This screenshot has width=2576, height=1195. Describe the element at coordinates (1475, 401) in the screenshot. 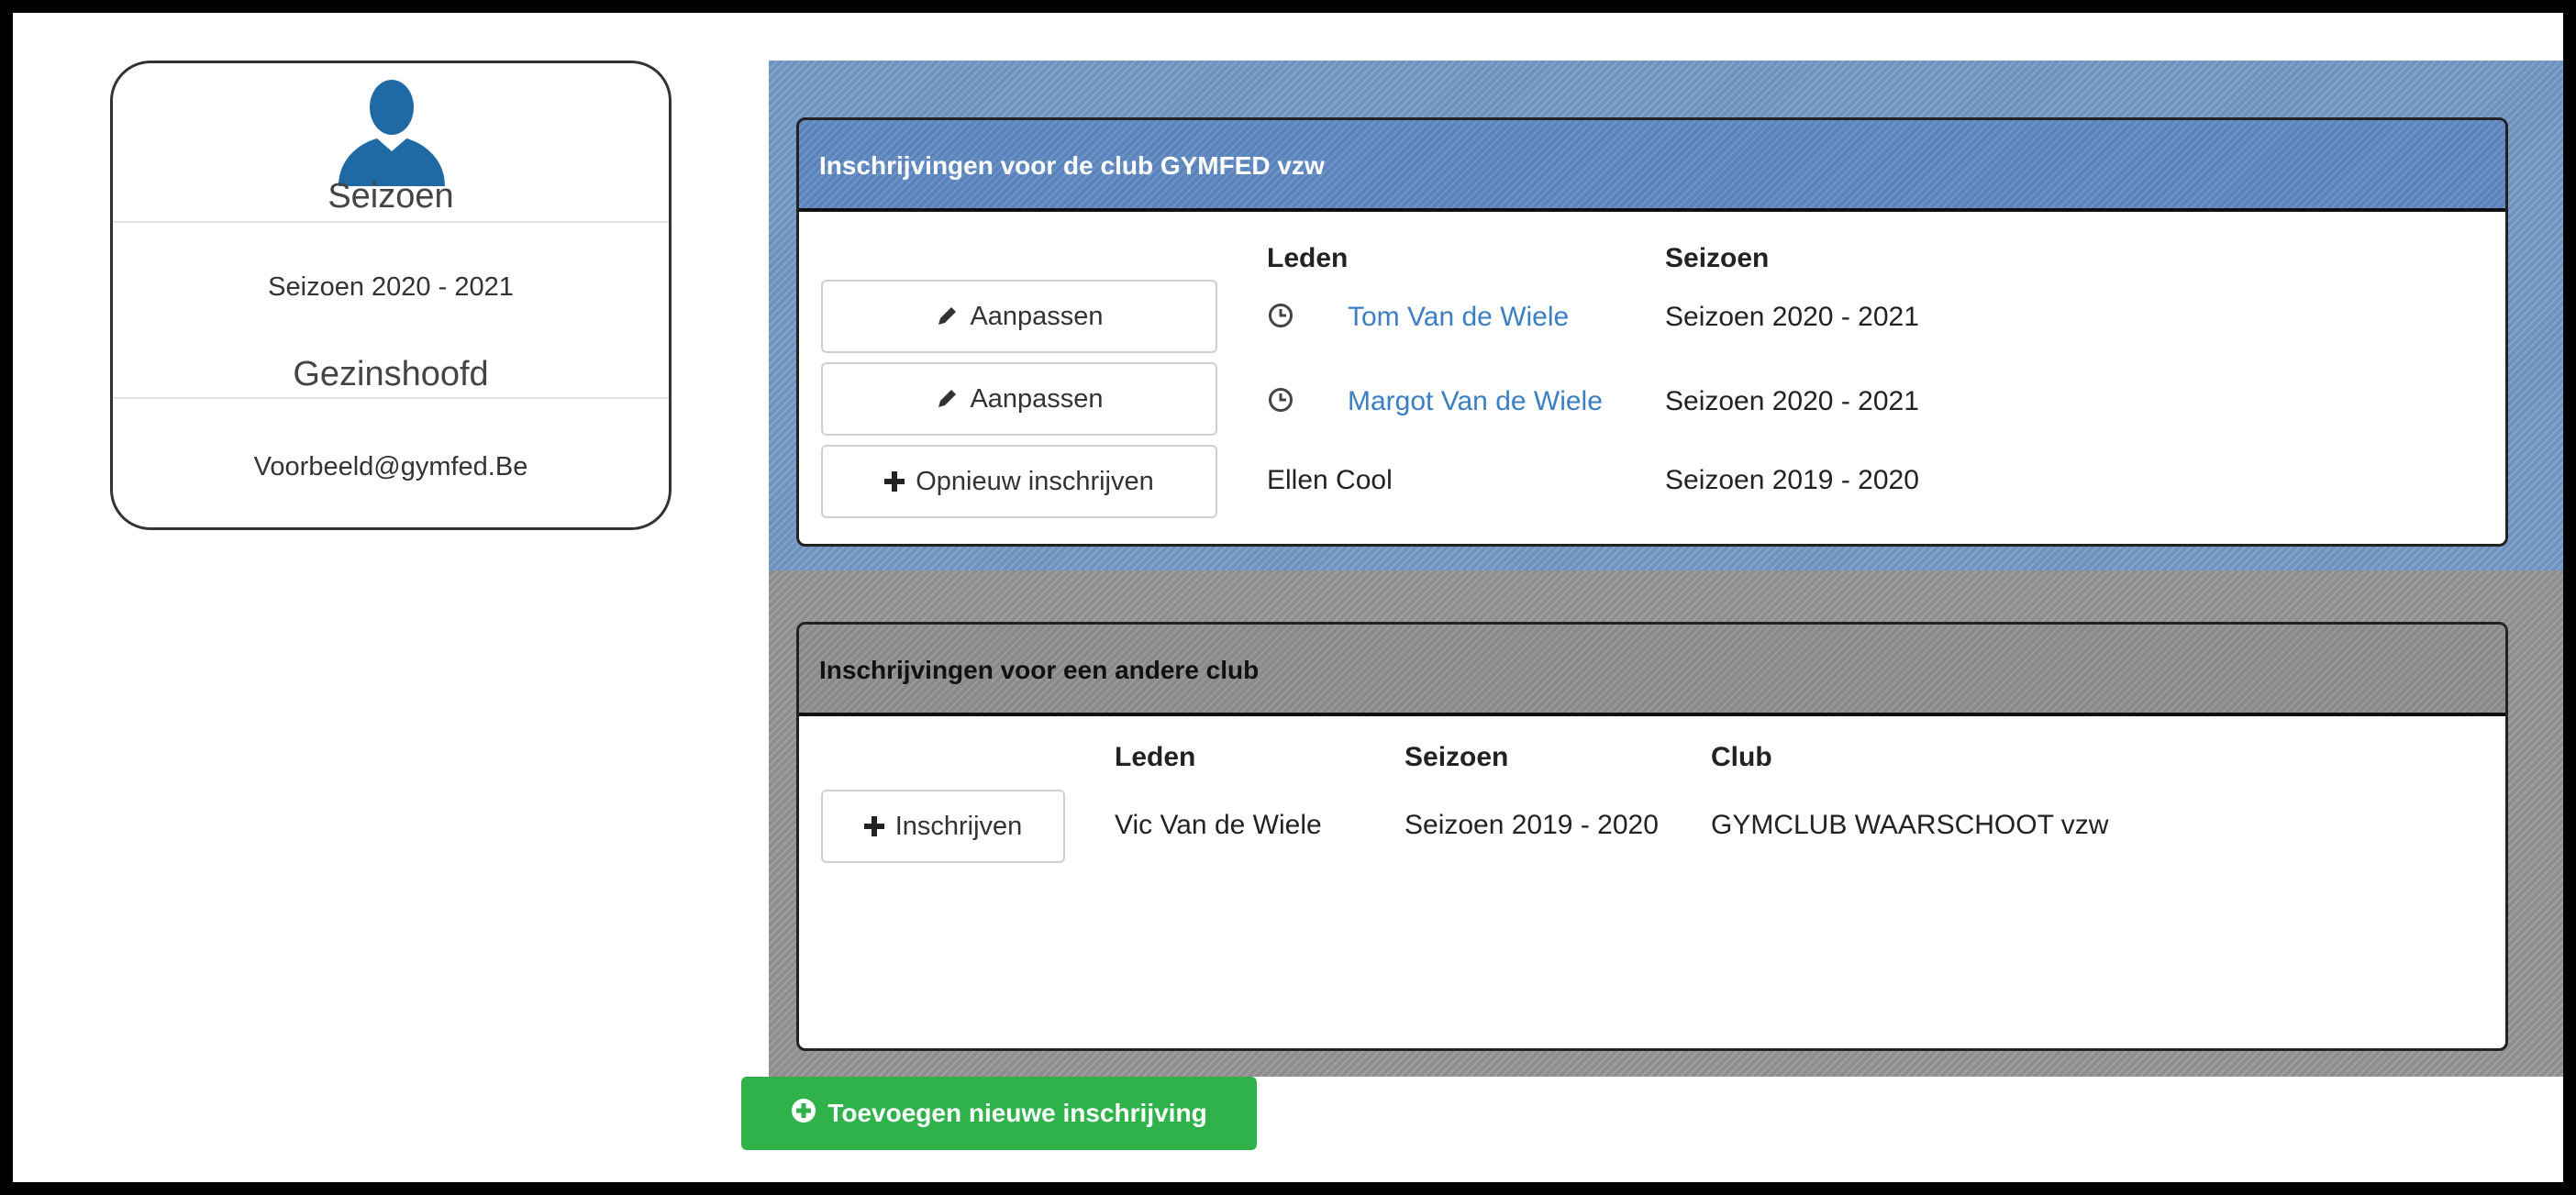

I see `member-link: Margot Van de Wiele` at that location.